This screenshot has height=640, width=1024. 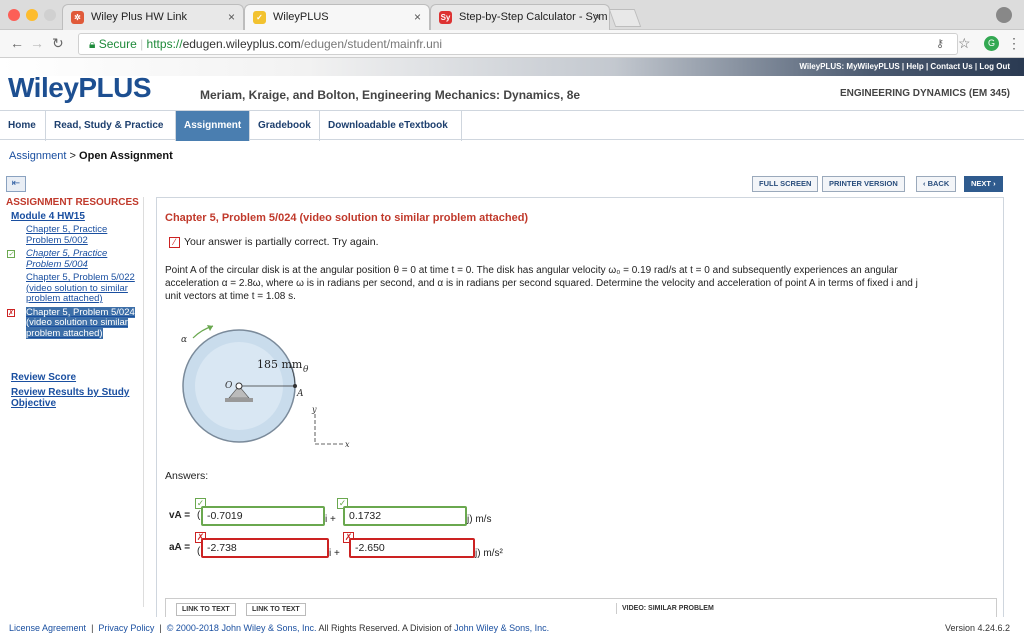 I want to click on breadcrumb-current: Open Assignment, so click(x=126, y=156).